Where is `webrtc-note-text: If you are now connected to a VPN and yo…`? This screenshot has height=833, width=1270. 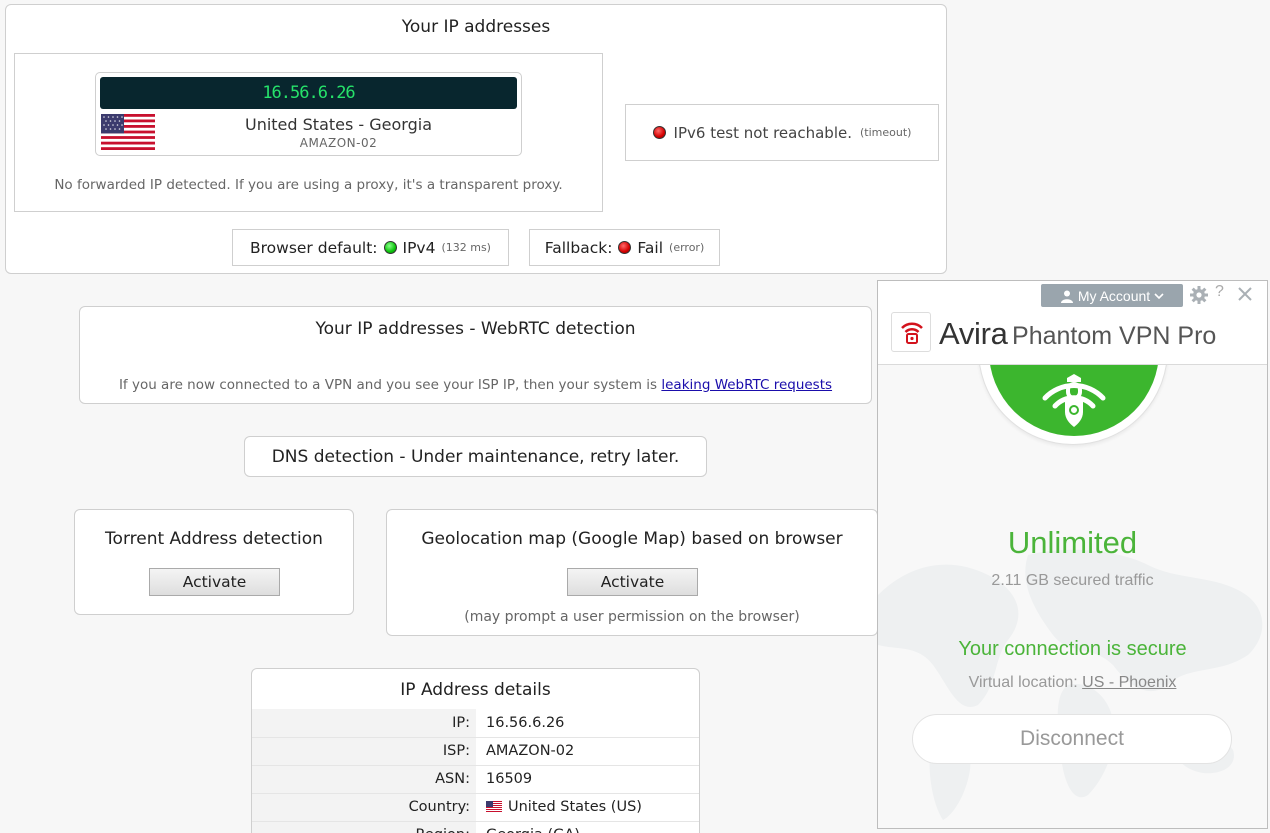 webrtc-note-text: If you are now connected to a VPN and yo… is located at coordinates (390, 385).